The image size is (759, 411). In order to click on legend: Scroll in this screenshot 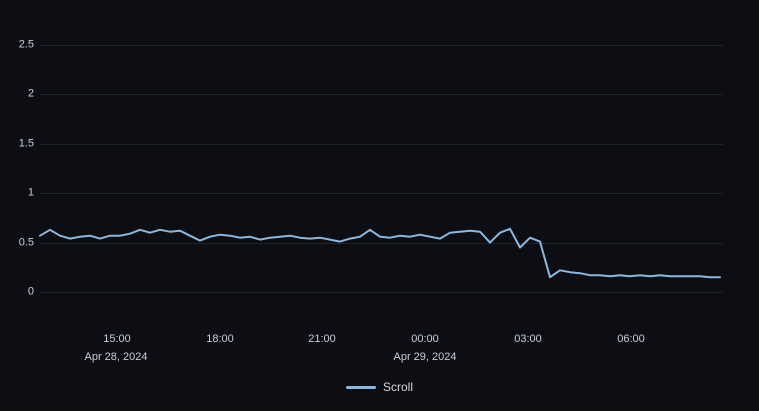, I will do `click(379, 387)`.